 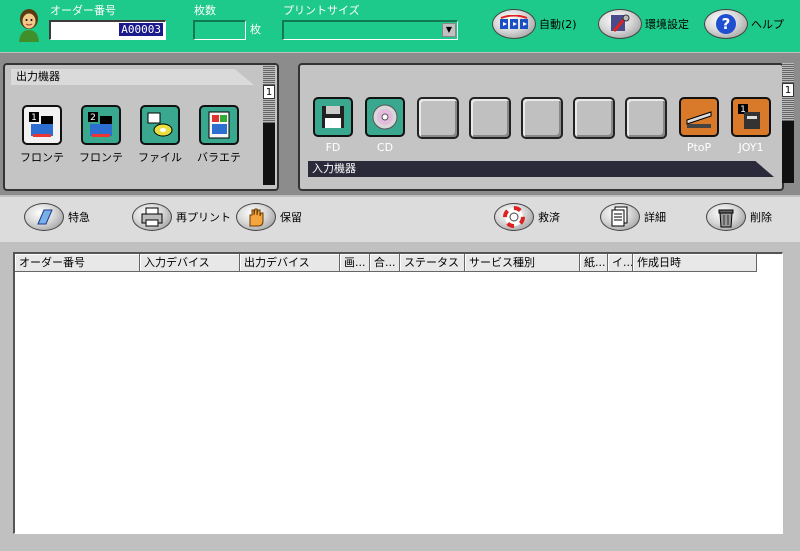 I want to click on input-pager-track, so click(x=788, y=152).